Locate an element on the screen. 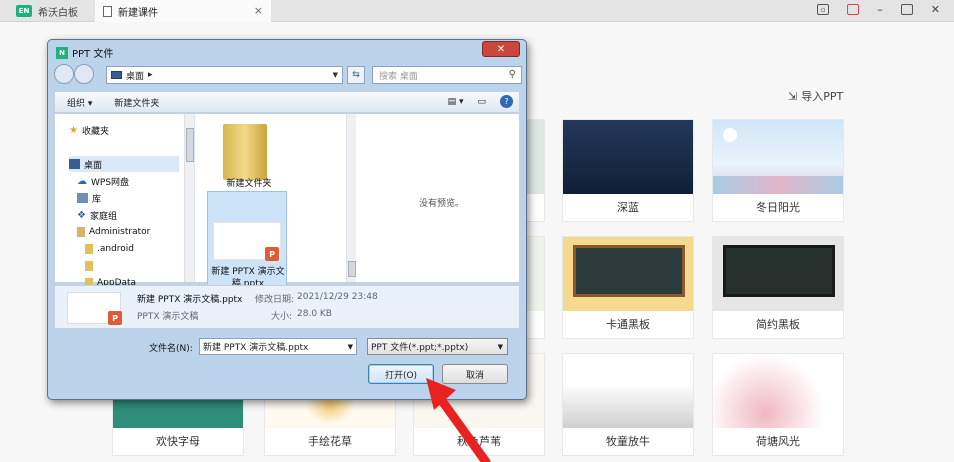  details-thumbnail: P is located at coordinates (94, 308).